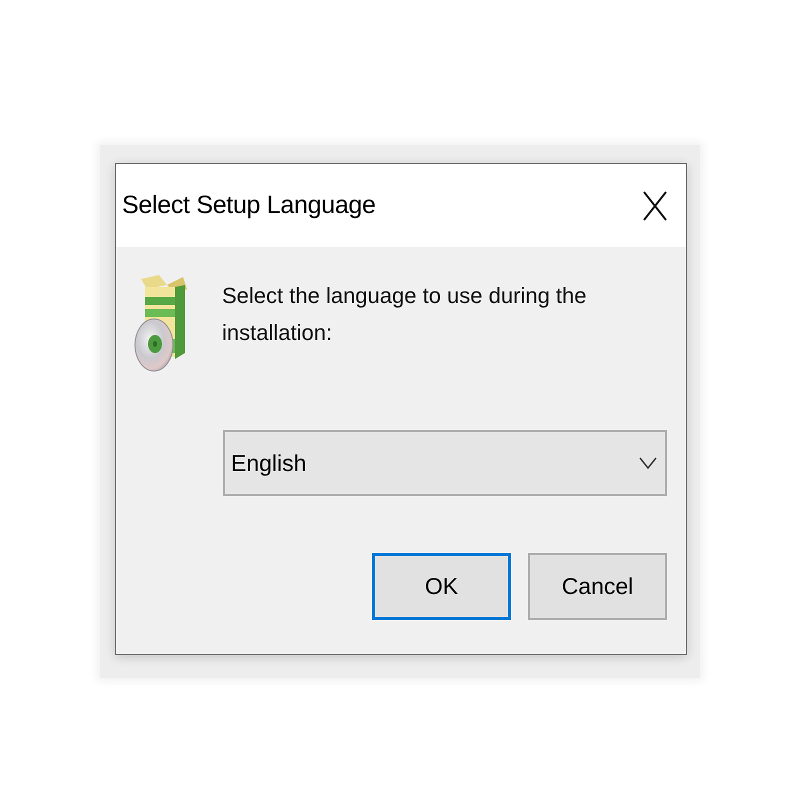 The height and width of the screenshot is (800, 800). Describe the element at coordinates (405, 314) in the screenshot. I see `instruction-text: Select the language to use during the installation:` at that location.